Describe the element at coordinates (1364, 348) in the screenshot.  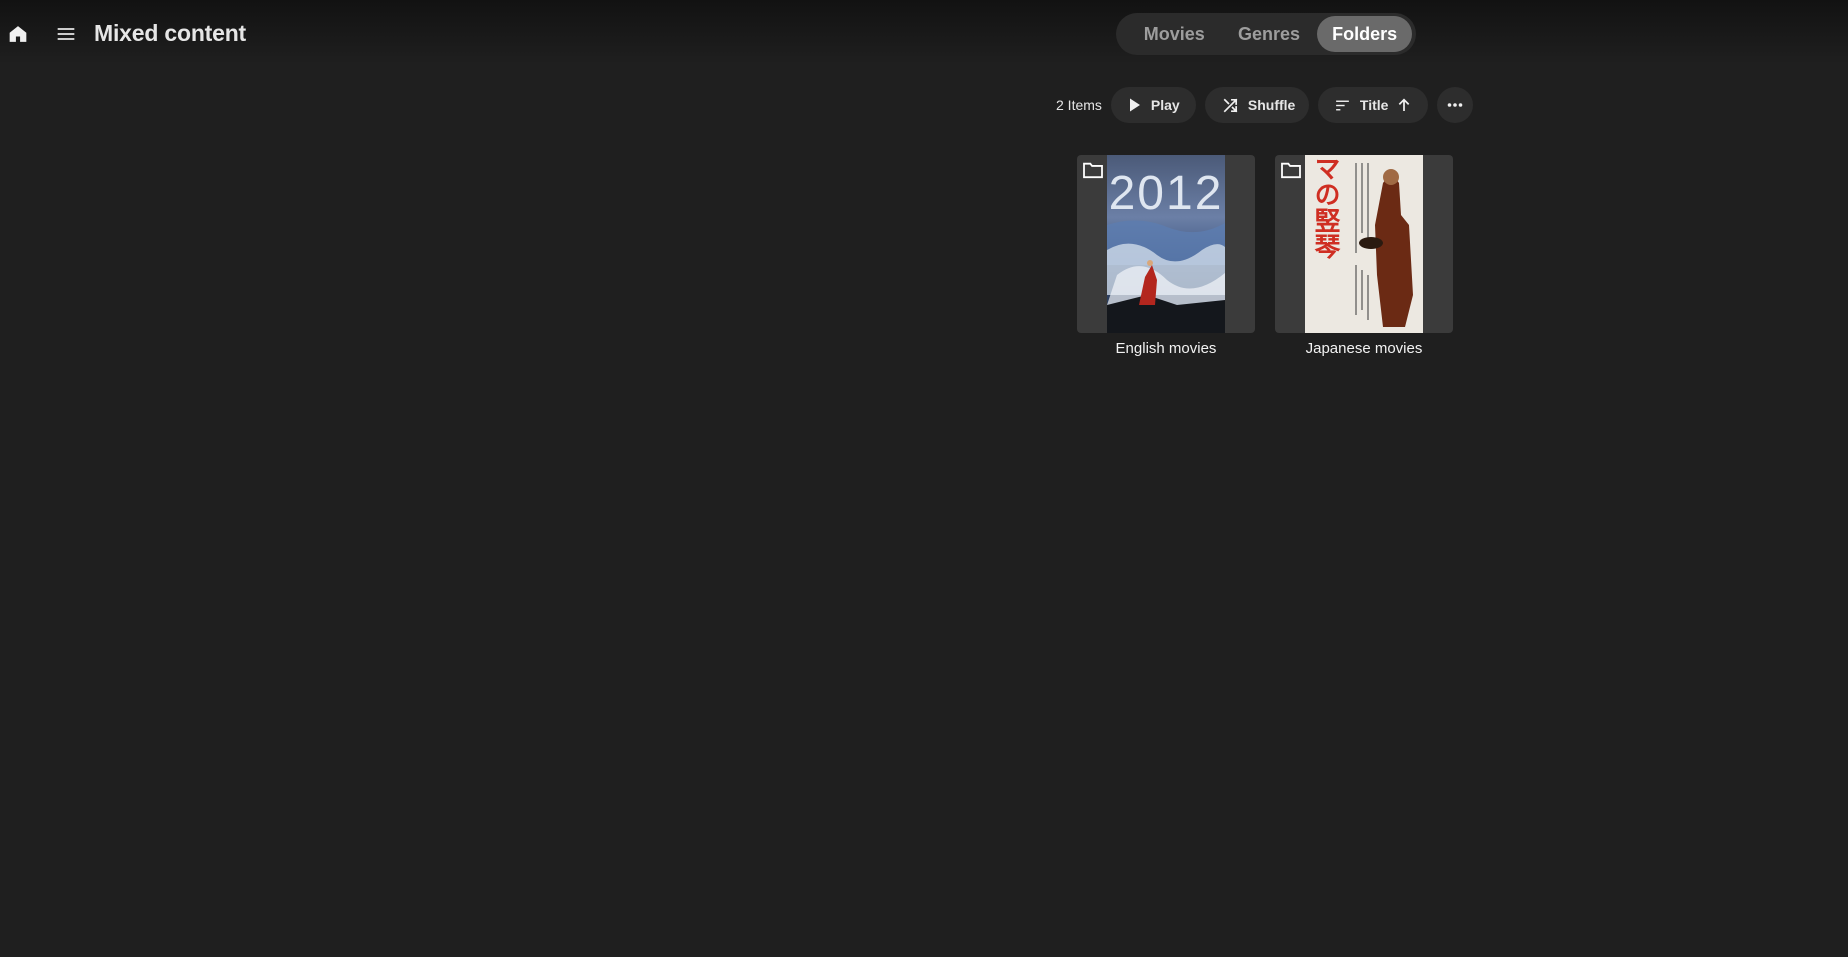
I see `folder-label: Japanese movies` at that location.